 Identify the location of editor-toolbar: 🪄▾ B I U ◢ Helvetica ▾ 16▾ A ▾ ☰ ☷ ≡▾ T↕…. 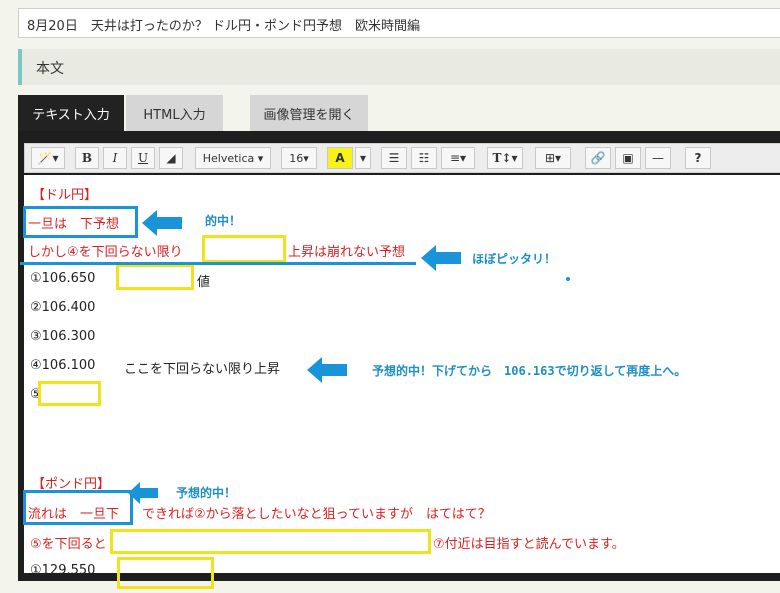
(402, 158).